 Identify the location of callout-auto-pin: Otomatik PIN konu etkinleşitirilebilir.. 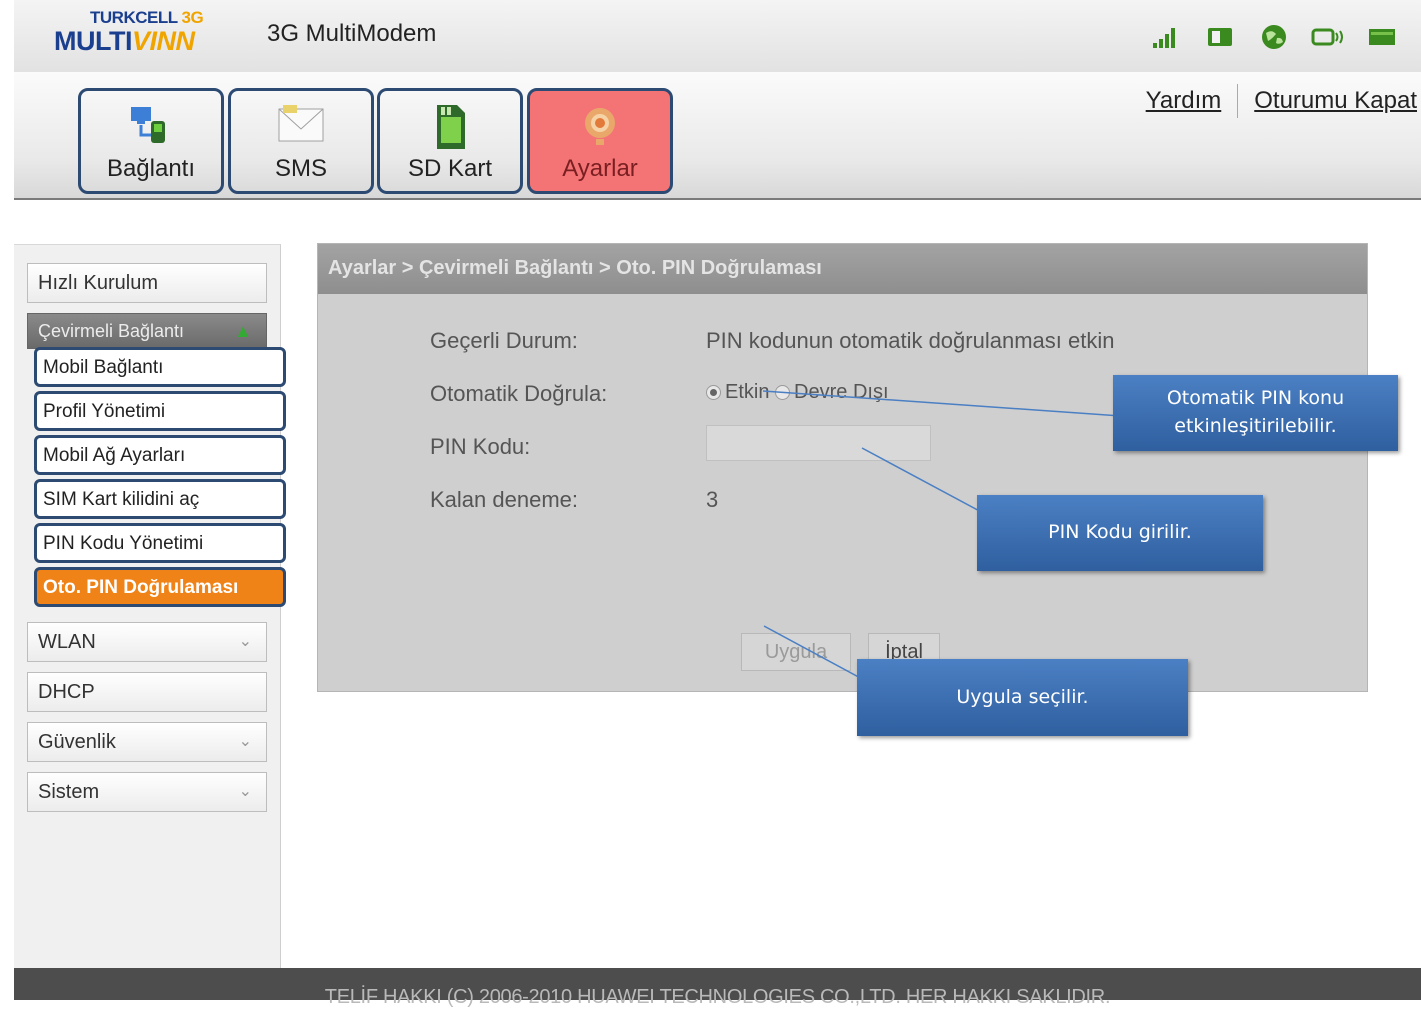
(1255, 413).